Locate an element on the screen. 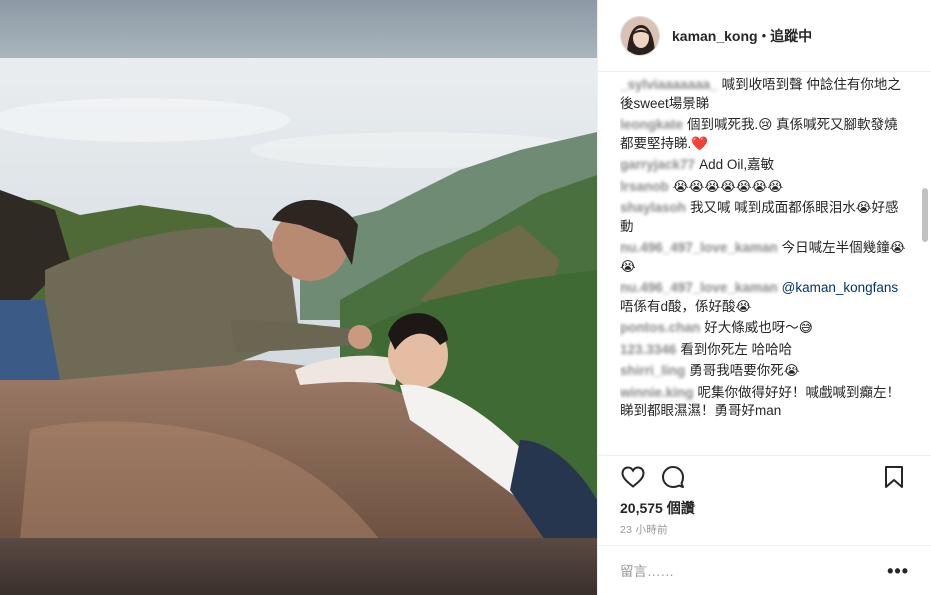  heart-icon is located at coordinates (633, 477).